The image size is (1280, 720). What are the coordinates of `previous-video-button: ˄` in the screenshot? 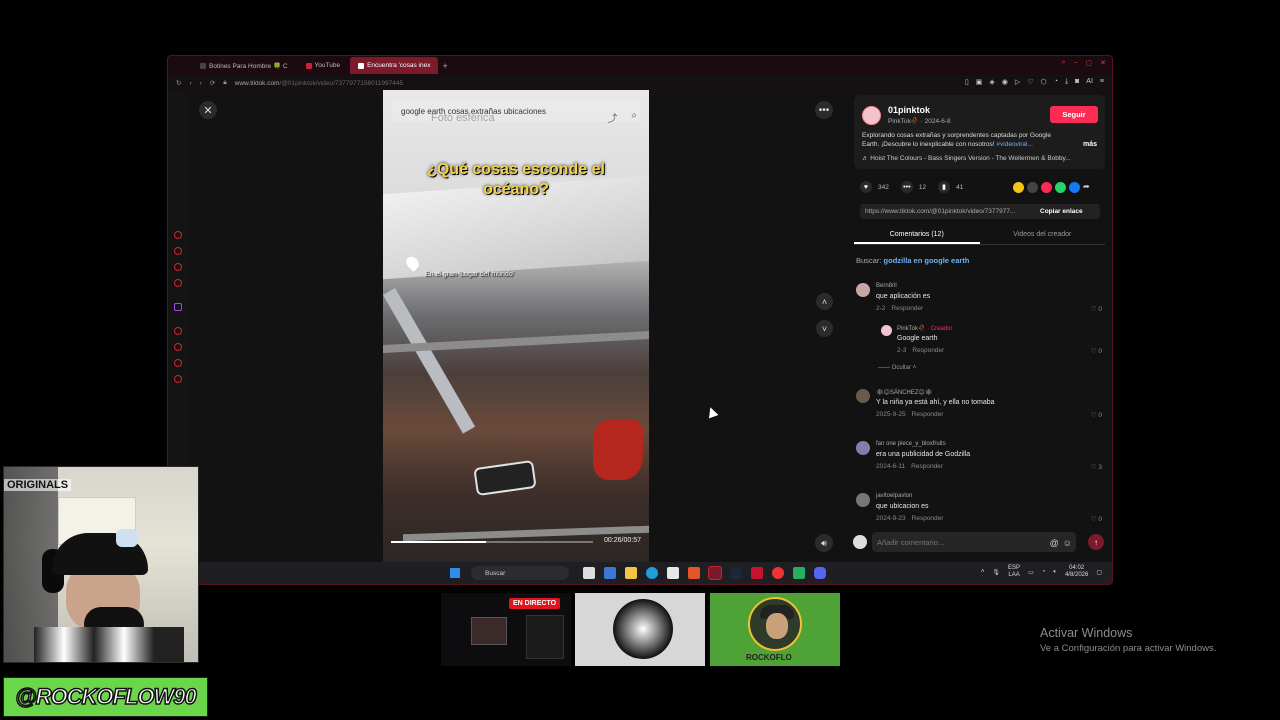 It's located at (824, 301).